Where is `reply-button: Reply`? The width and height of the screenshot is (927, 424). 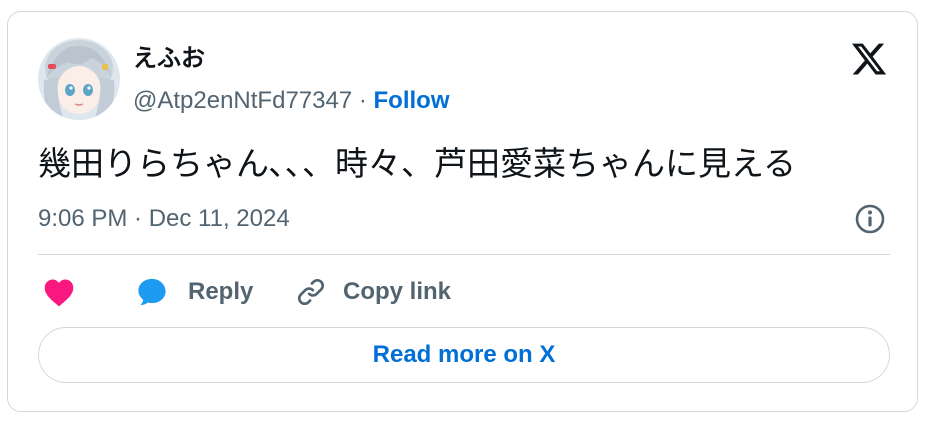 reply-button: Reply is located at coordinates (194, 292).